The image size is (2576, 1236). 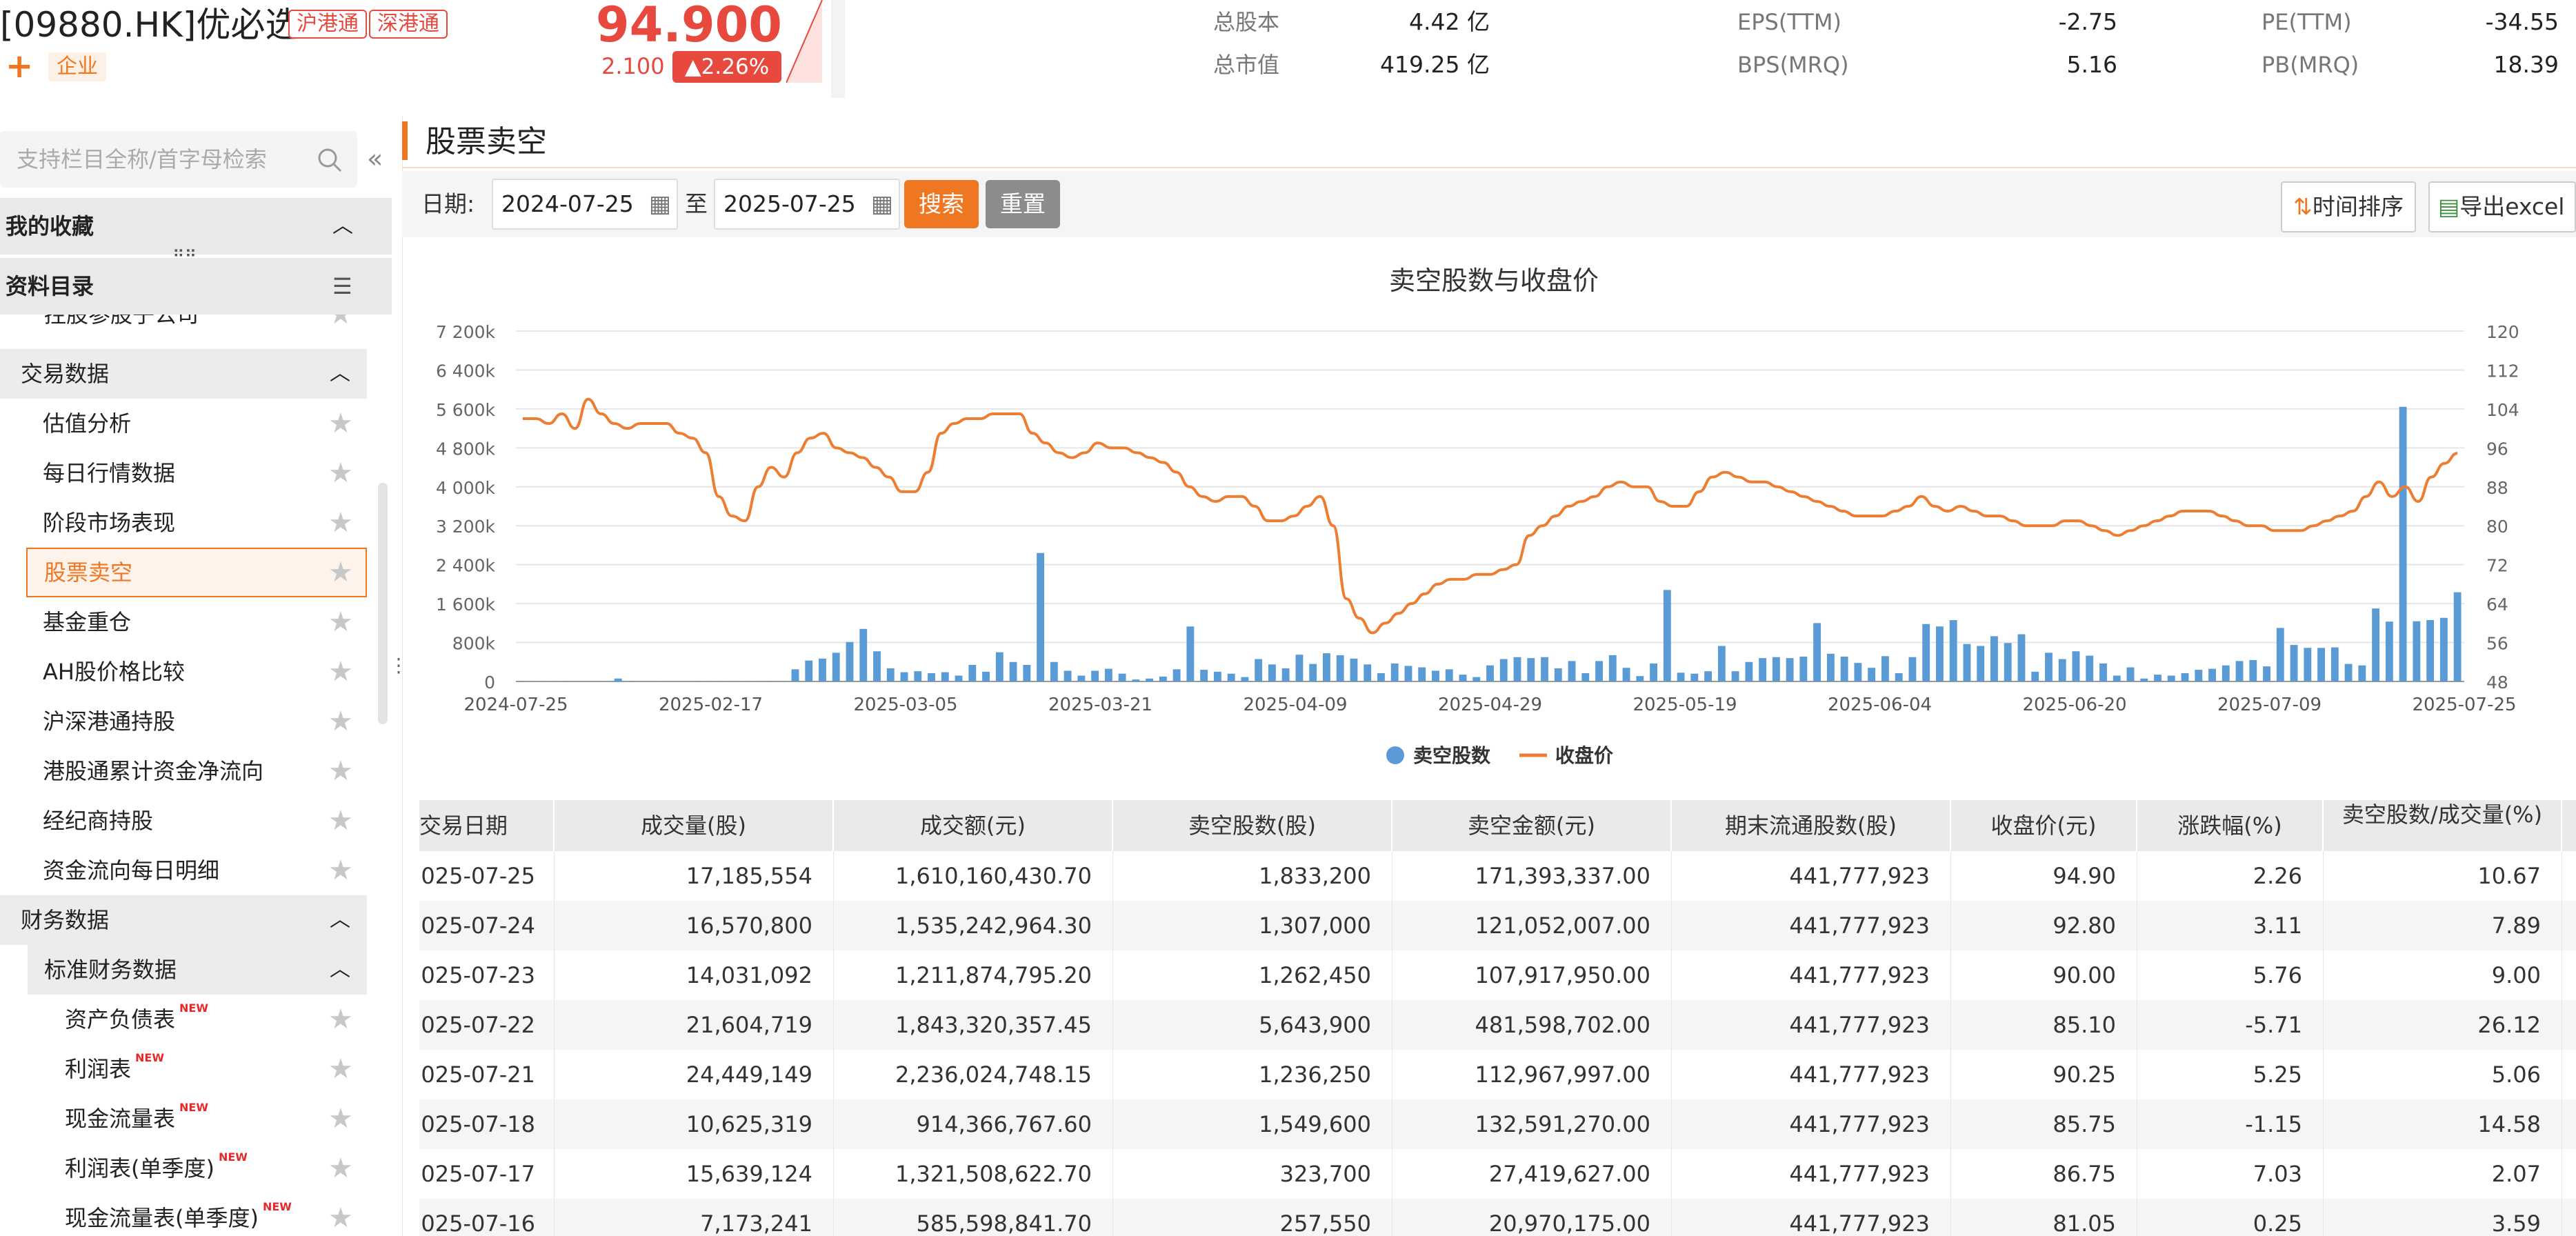 I want to click on sidebar-item-label: 每日行情数据, so click(x=109, y=473).